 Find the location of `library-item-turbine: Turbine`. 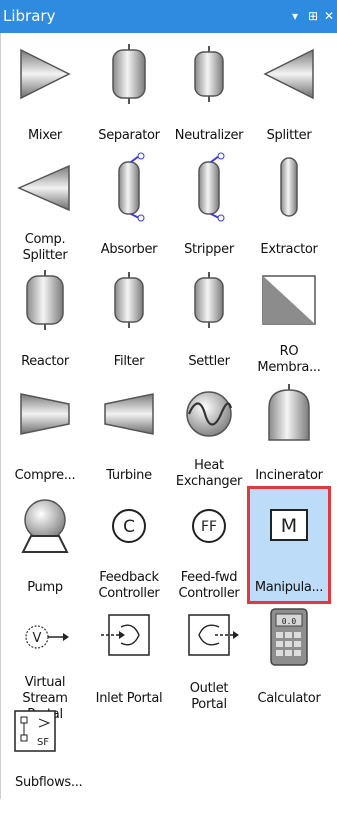

library-item-turbine: Turbine is located at coordinates (129, 433).